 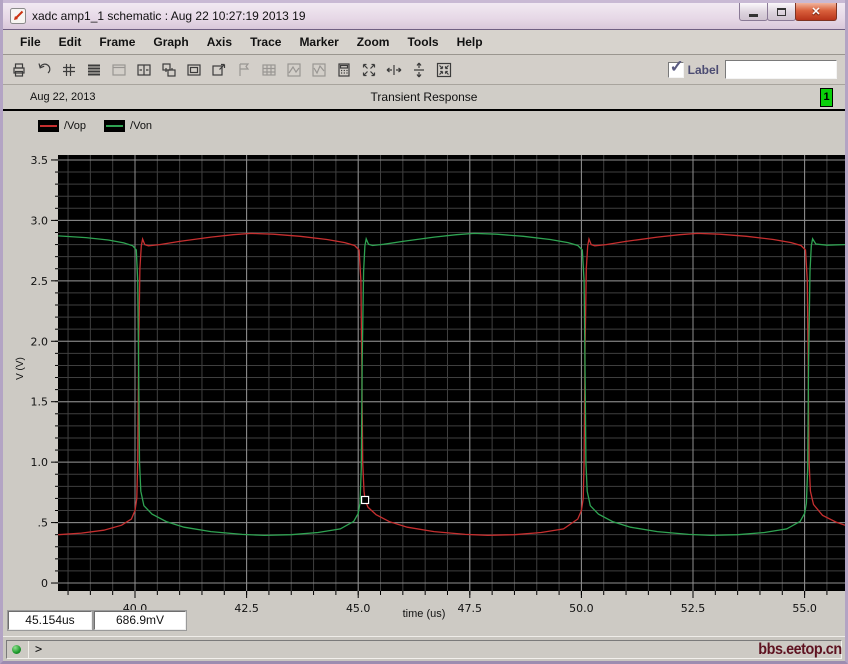 I want to click on menu-item-trace: Trace, so click(x=265, y=42).